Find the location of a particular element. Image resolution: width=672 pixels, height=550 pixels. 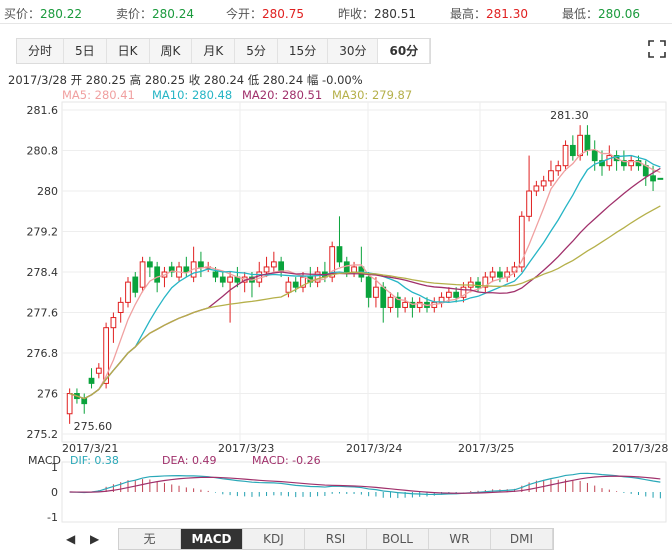

period-tab-4: 月K is located at coordinates (214, 51).